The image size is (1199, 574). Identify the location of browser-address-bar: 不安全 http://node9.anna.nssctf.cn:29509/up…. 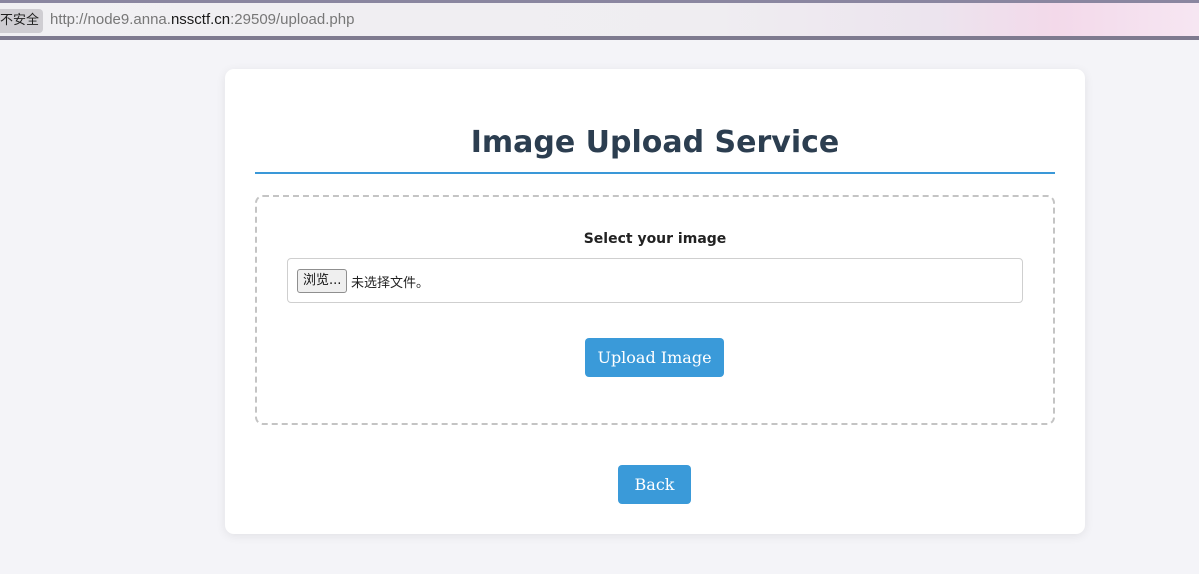
(599, 20).